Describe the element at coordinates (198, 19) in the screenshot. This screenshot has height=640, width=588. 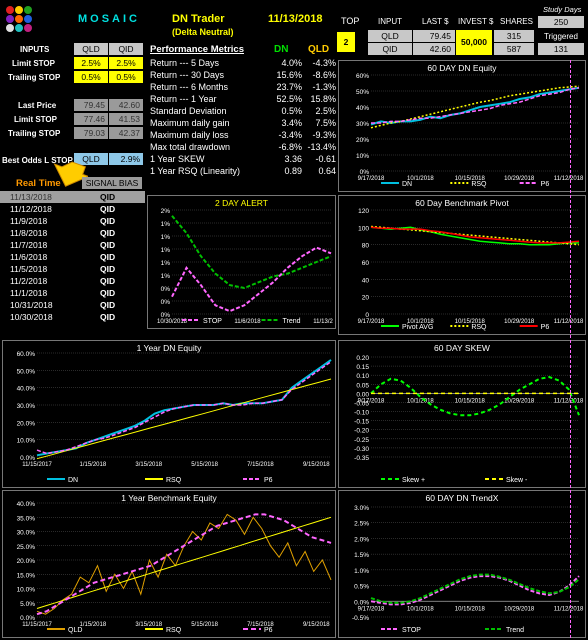
I see `app-title: DN Trader` at that location.